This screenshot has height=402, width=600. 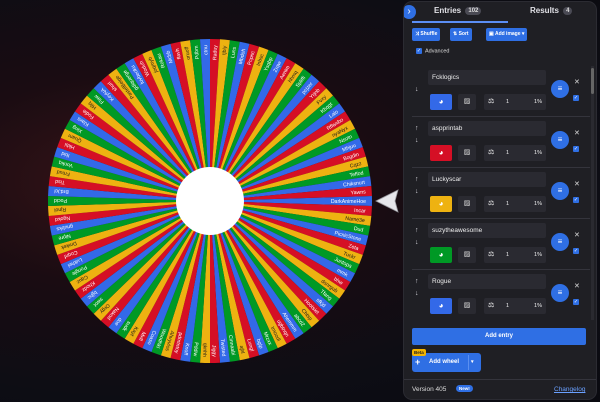 What do you see at coordinates (464, 388) in the screenshot?
I see `new-badge: New!` at bounding box center [464, 388].